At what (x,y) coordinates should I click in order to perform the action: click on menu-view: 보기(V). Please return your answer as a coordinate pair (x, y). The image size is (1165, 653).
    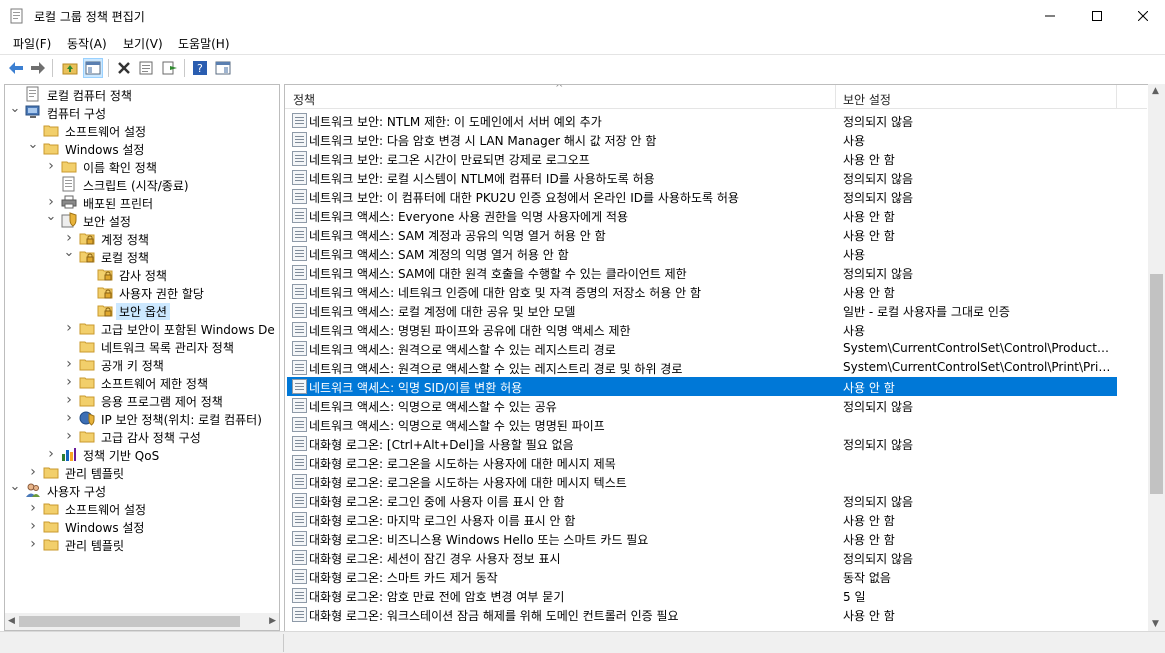
    Looking at the image, I should click on (143, 43).